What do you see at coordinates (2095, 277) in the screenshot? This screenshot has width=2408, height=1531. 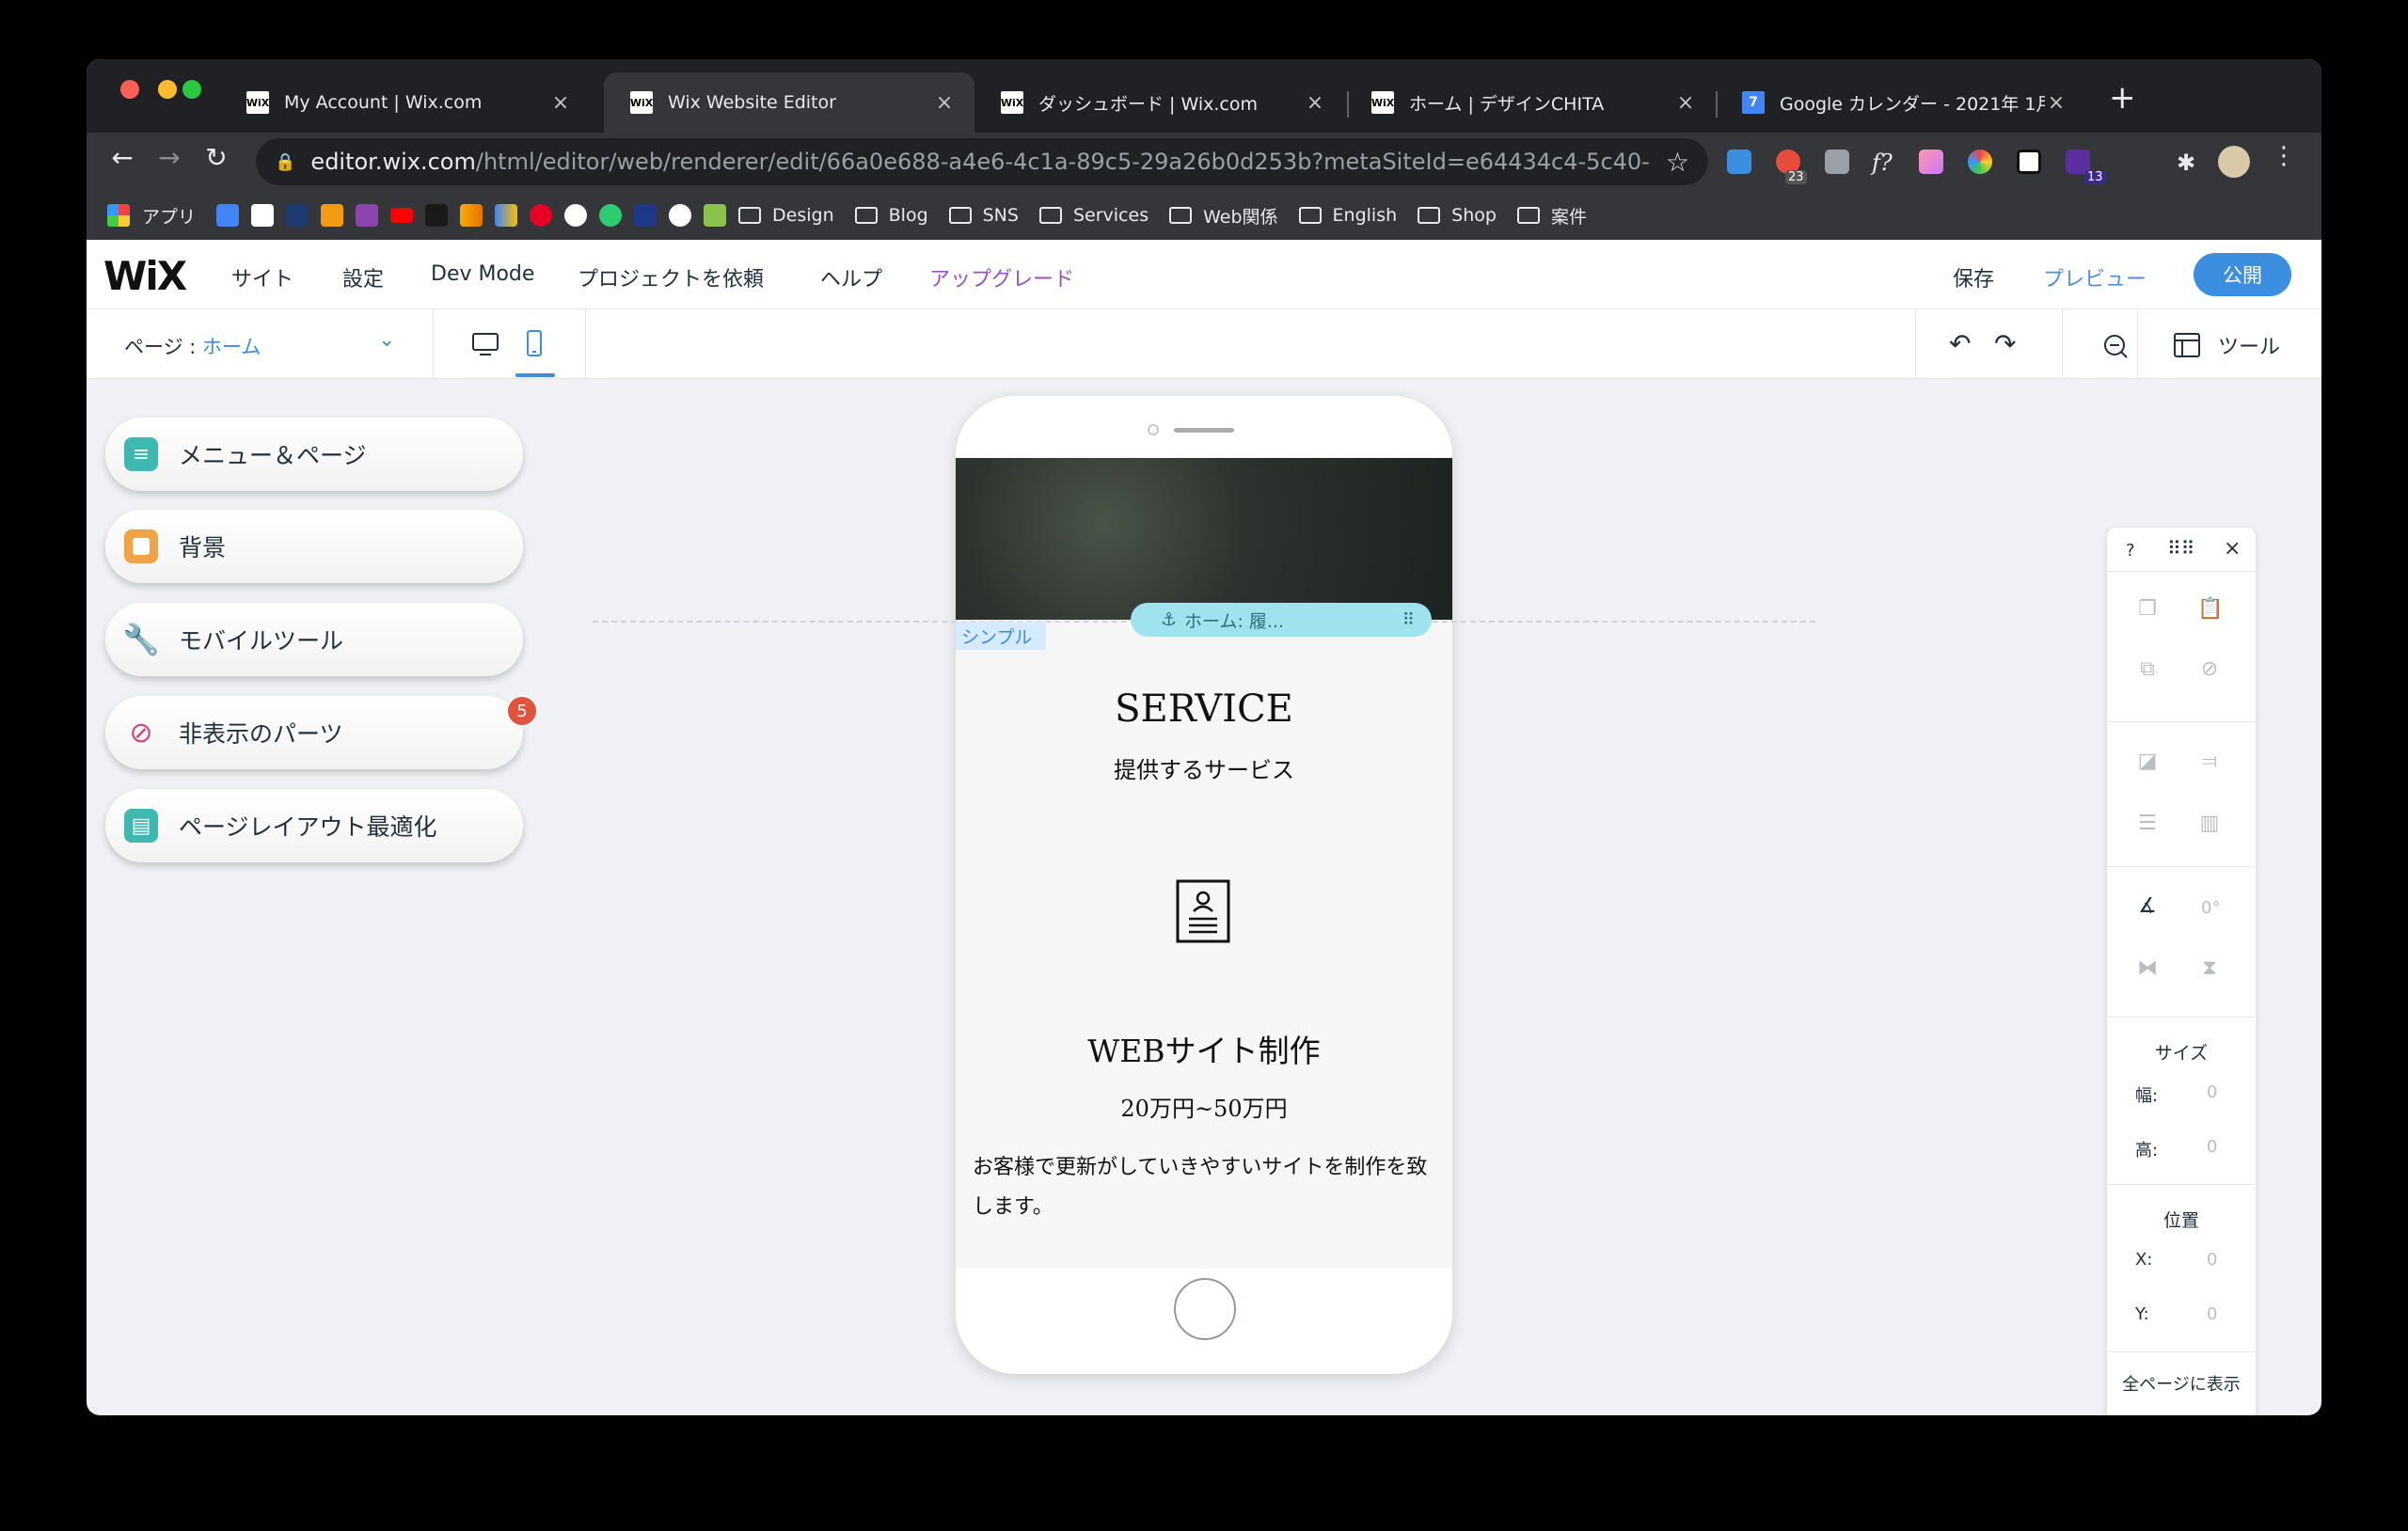 I see `preview-button: プレビュー` at bounding box center [2095, 277].